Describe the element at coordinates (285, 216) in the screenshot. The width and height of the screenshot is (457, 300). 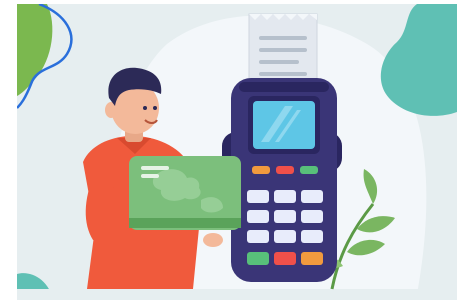
I see `keypad` at that location.